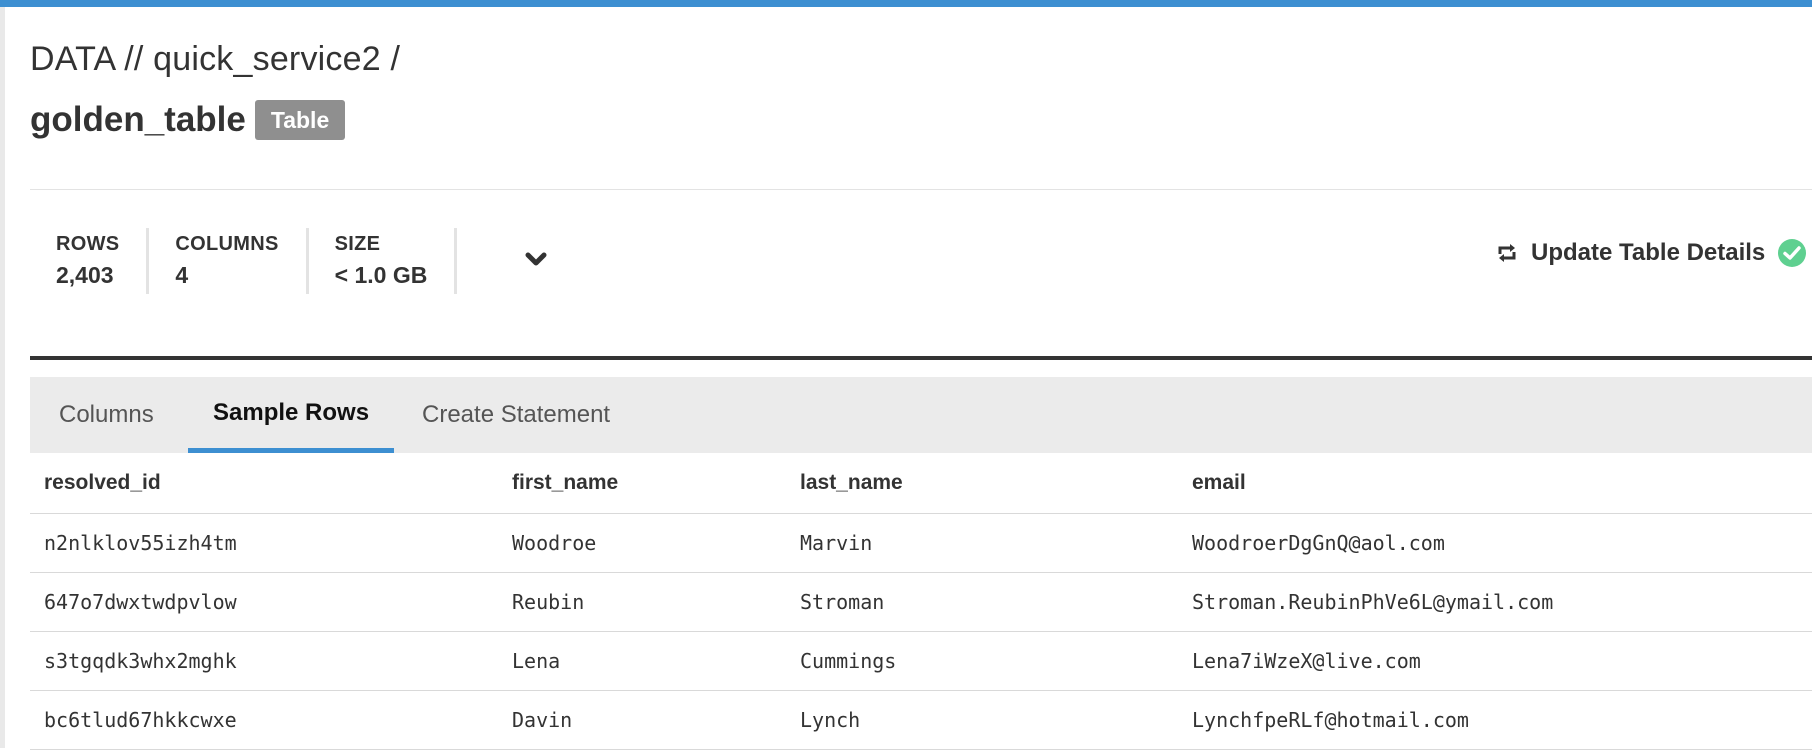 The image size is (1812, 750). What do you see at coordinates (85, 275) in the screenshot?
I see `stat-value: 2,403` at bounding box center [85, 275].